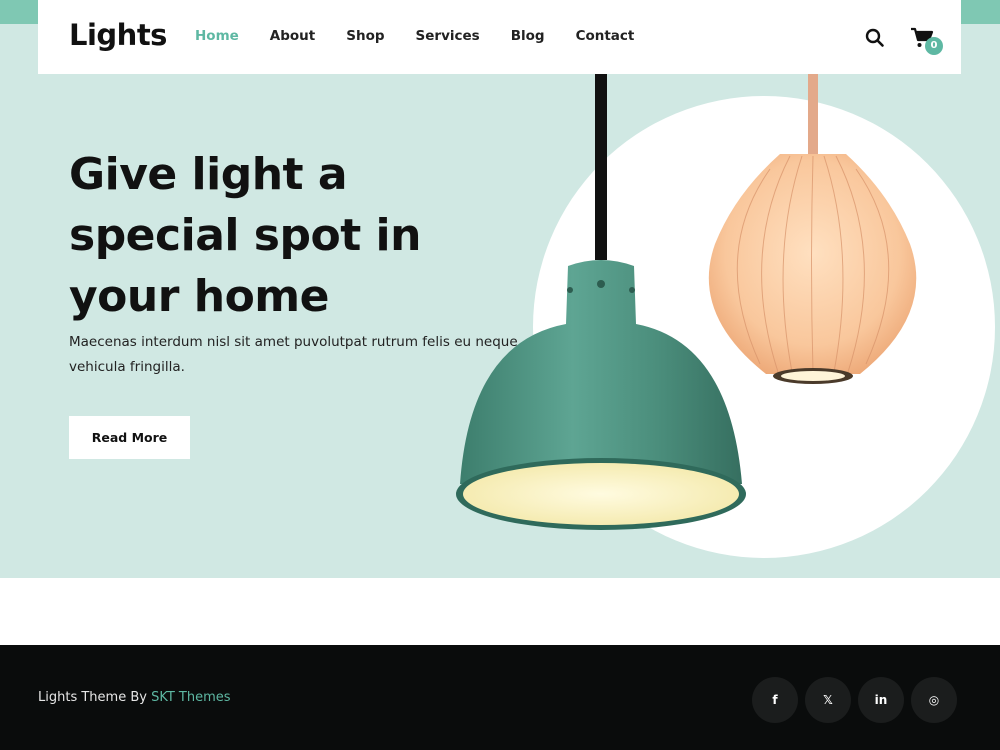 This screenshot has height=750, width=1000. I want to click on facebook-icon: f, so click(775, 700).